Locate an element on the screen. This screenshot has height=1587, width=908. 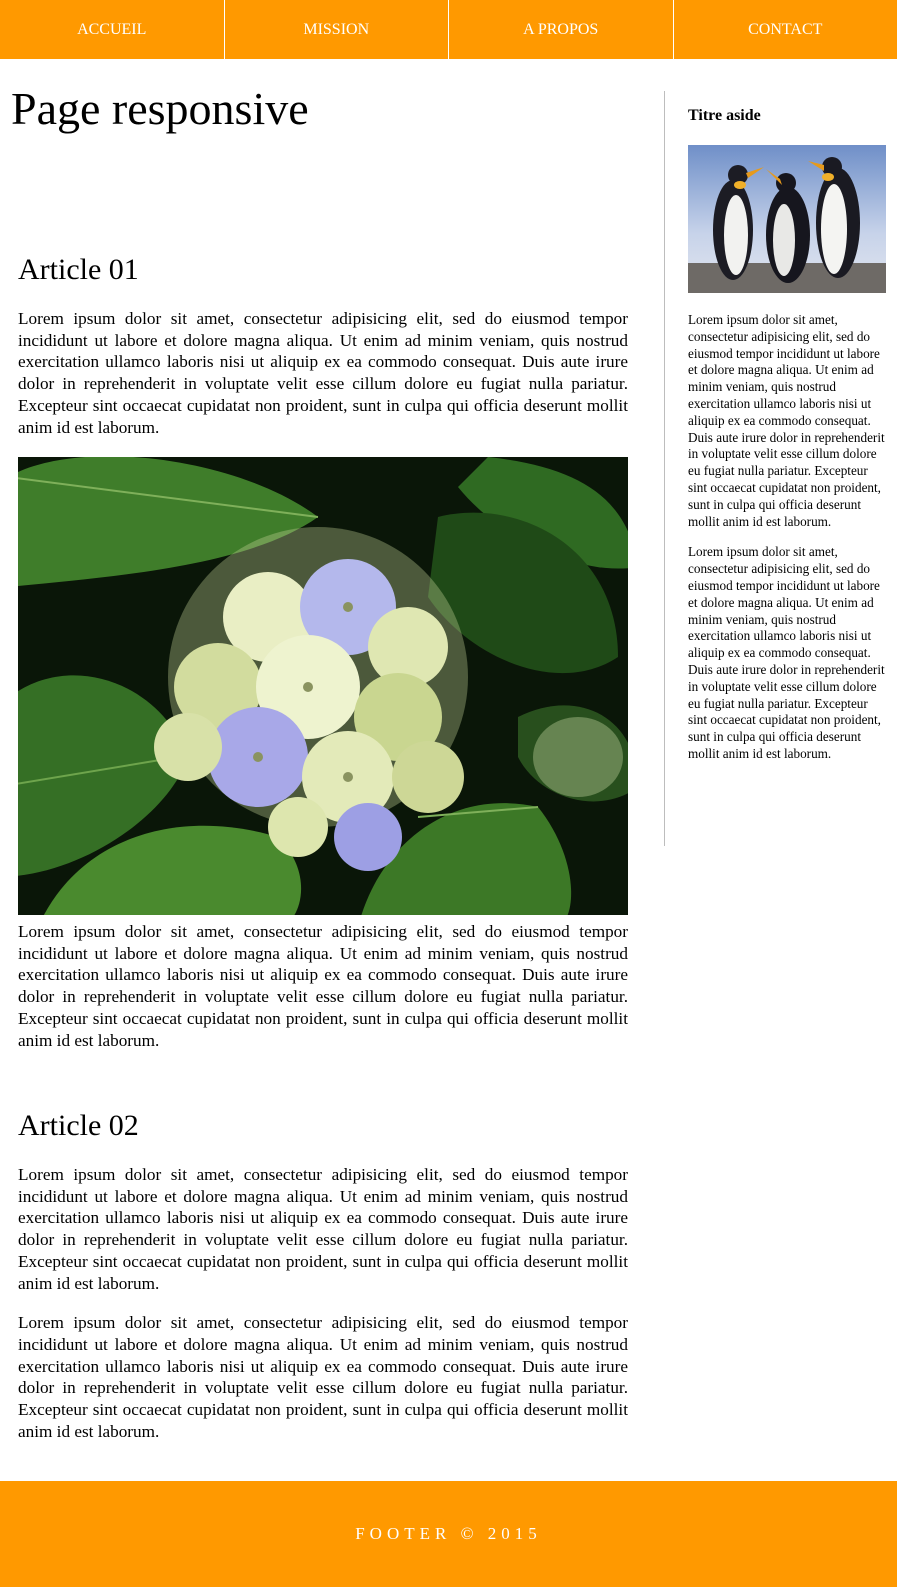
aside-divider is located at coordinates (664, 468).